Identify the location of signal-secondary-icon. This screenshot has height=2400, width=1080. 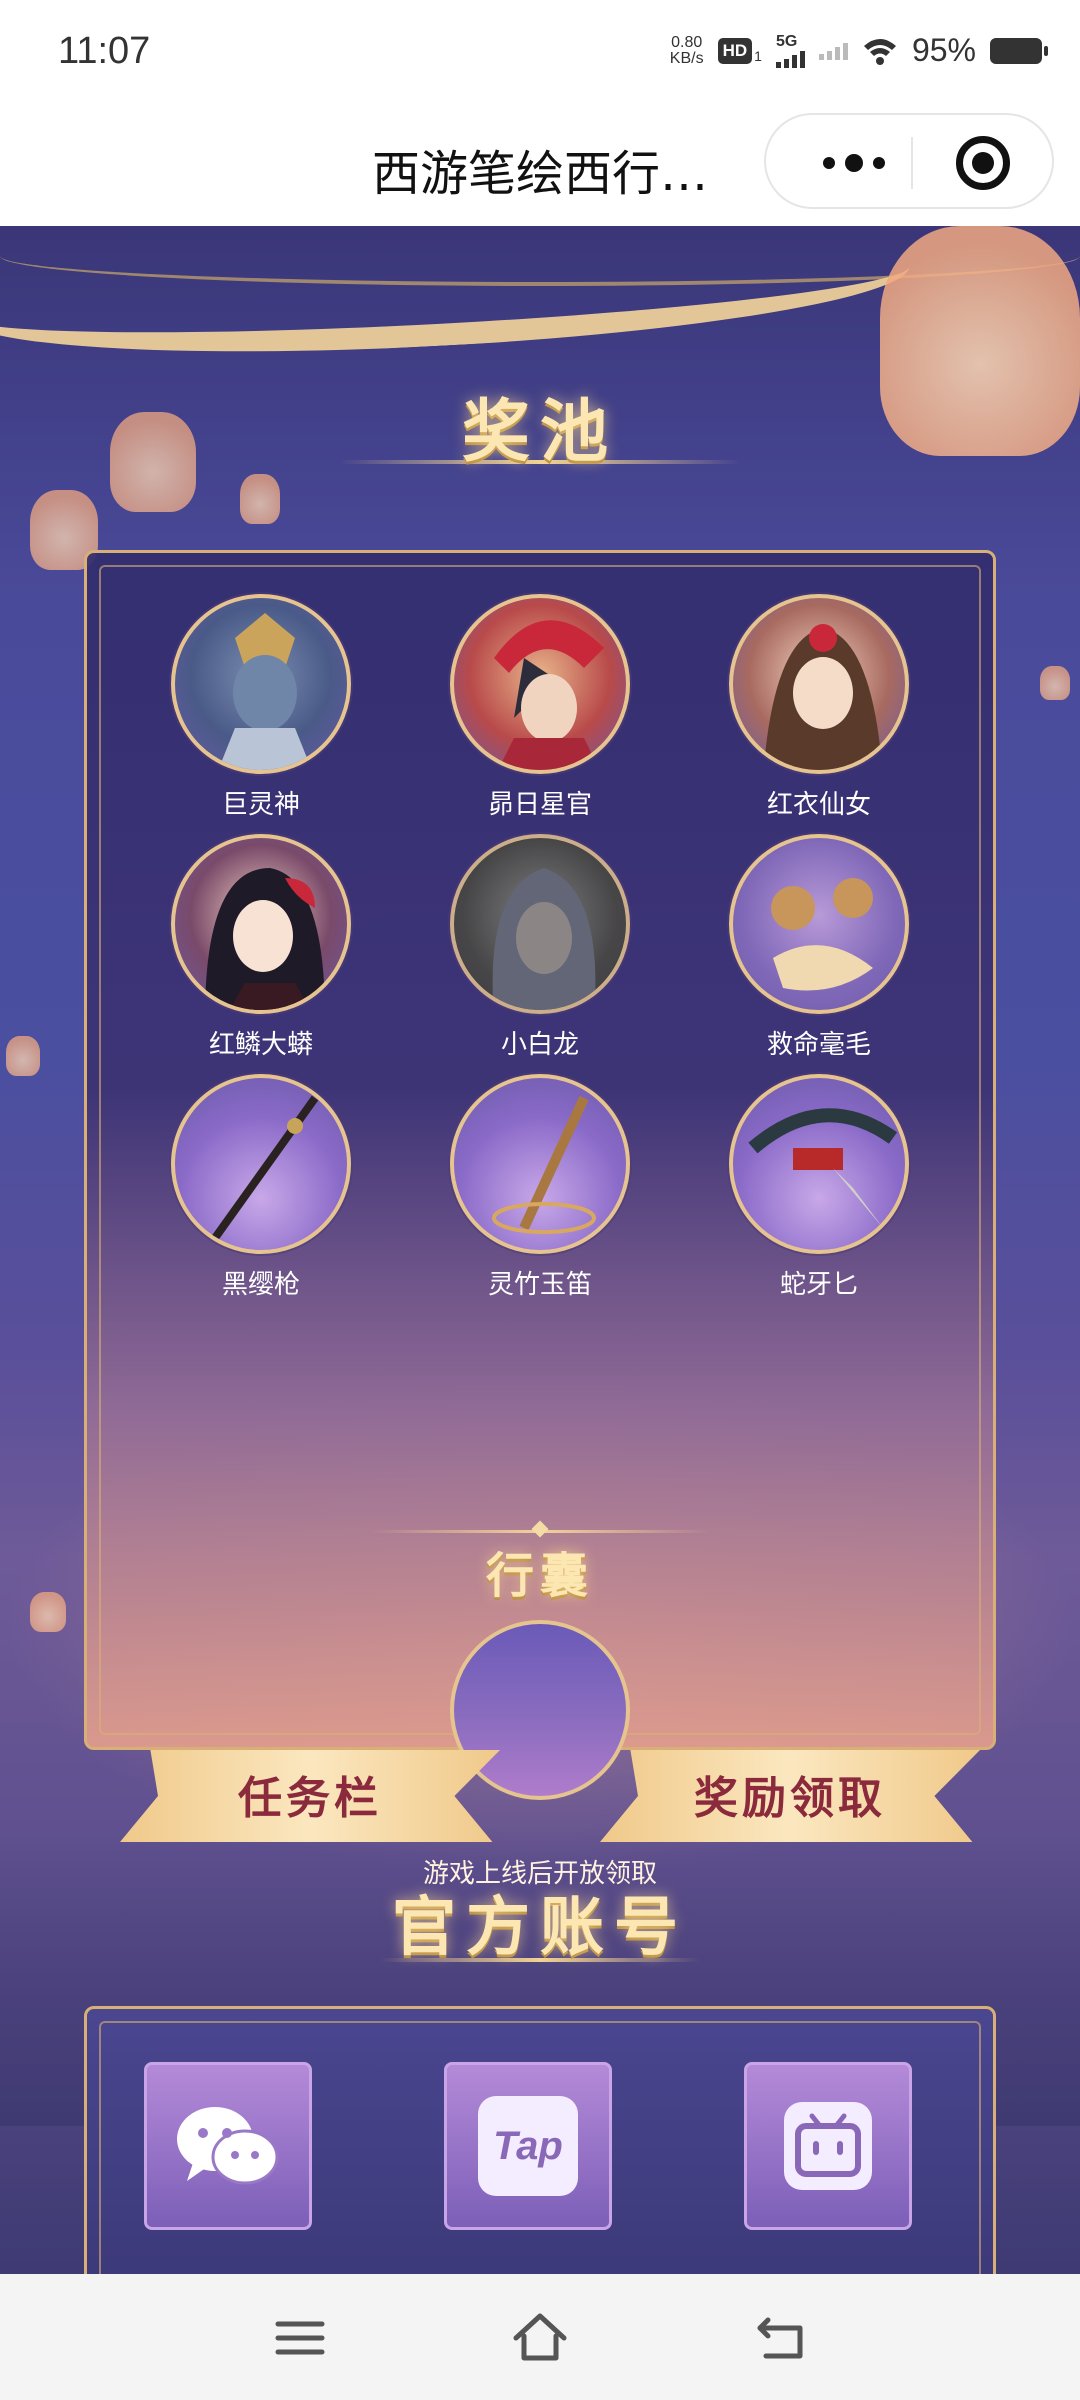
(833, 51).